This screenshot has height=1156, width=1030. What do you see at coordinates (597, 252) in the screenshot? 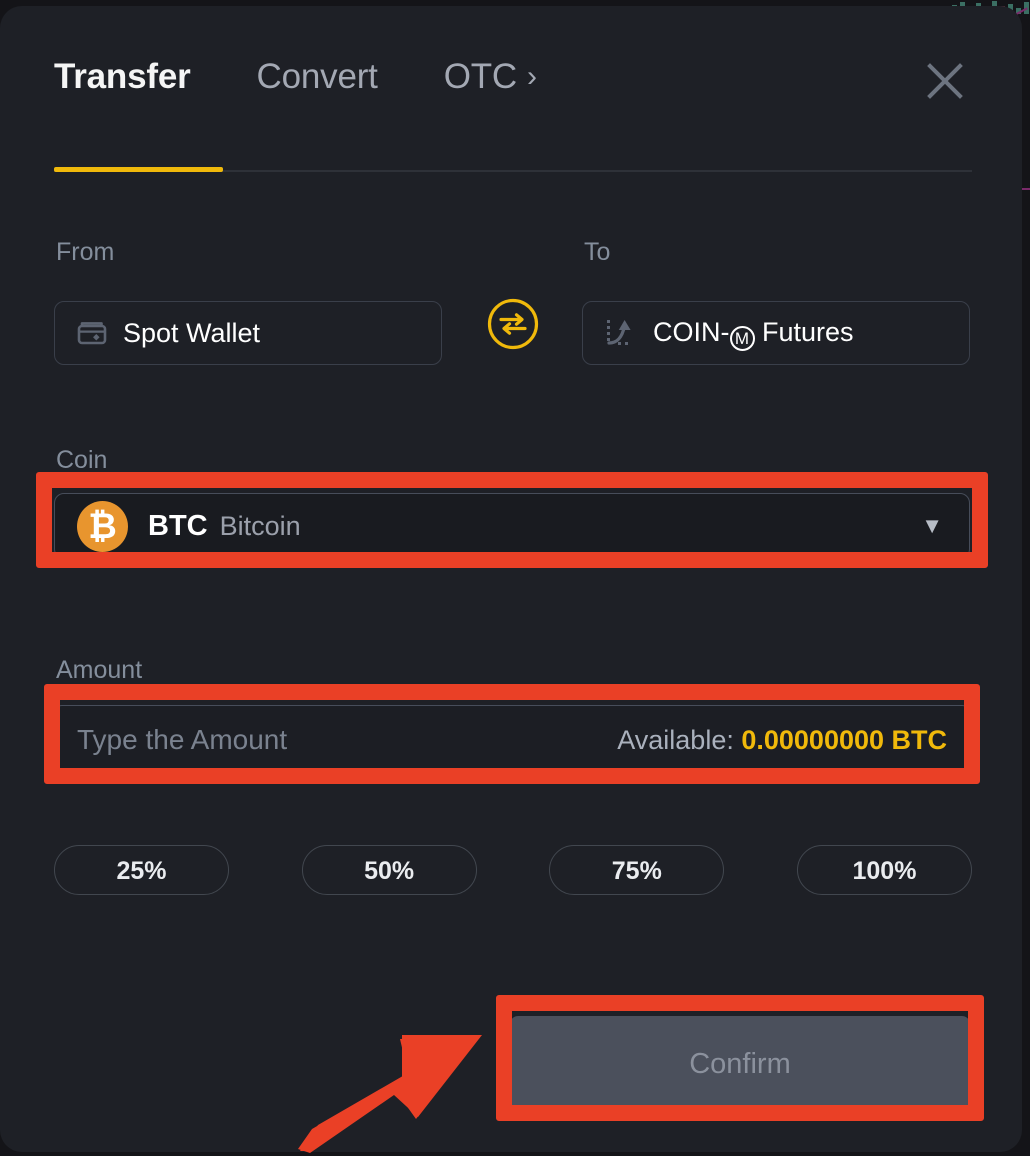
I see `to-label: To` at bounding box center [597, 252].